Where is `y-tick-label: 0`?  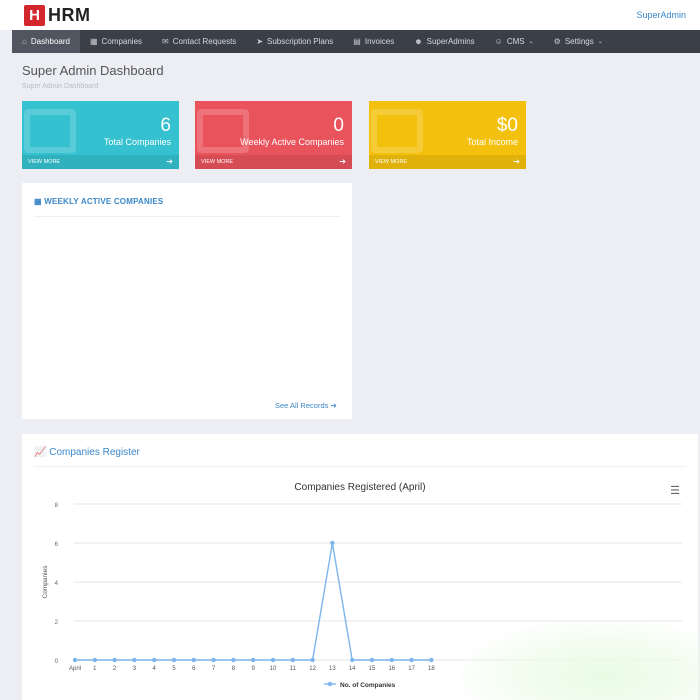 y-tick-label: 0 is located at coordinates (57, 662).